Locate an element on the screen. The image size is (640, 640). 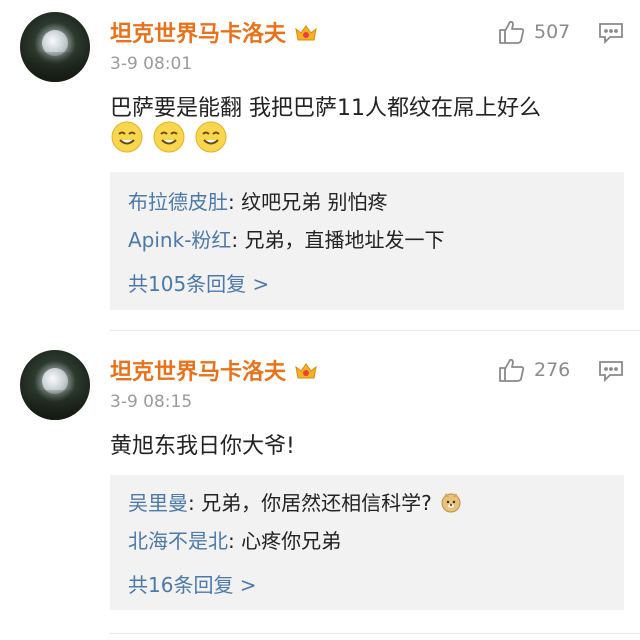
like-button: 276 is located at coordinates (534, 370).